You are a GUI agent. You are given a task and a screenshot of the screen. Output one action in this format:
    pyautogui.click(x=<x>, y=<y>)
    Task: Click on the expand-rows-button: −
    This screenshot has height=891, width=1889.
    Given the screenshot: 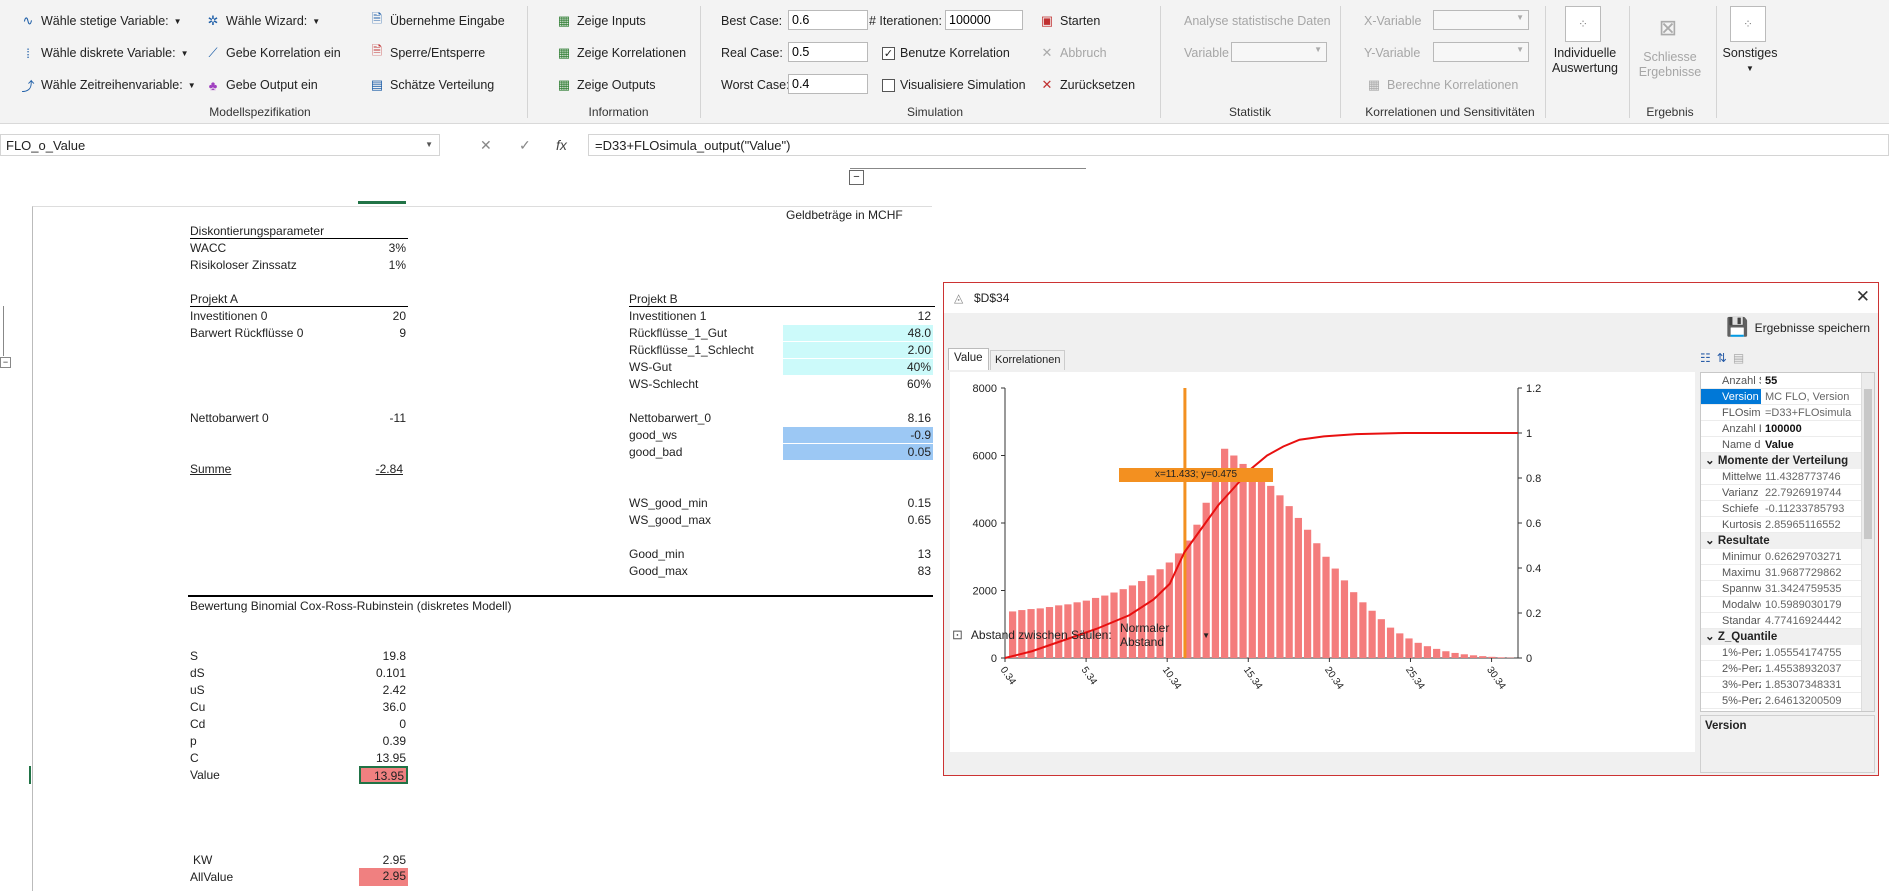 What is the action you would take?
    pyautogui.click(x=5, y=362)
    